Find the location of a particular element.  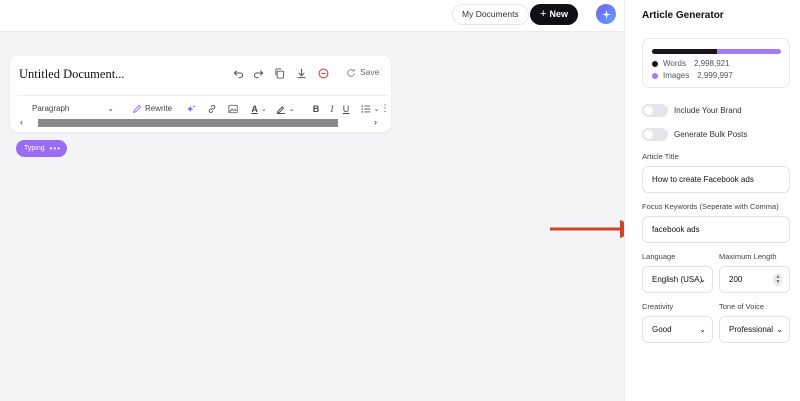

rewrite-button: Rewrite is located at coordinates (152, 108).